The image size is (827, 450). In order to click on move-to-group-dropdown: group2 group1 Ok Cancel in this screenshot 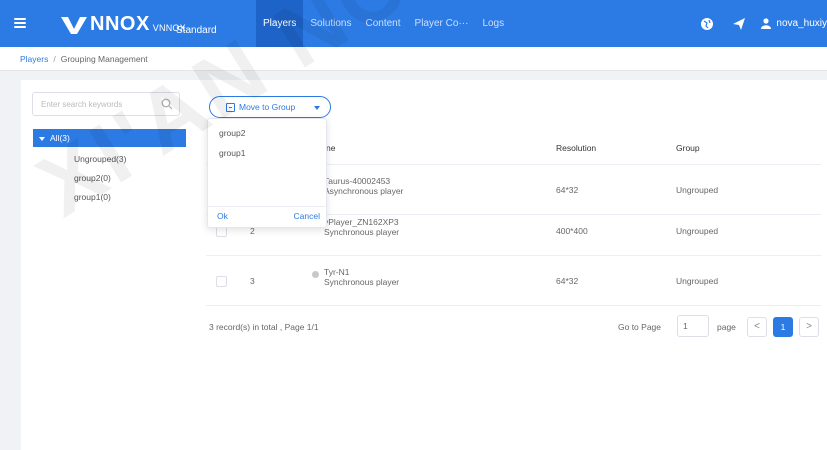, I will do `click(267, 173)`.